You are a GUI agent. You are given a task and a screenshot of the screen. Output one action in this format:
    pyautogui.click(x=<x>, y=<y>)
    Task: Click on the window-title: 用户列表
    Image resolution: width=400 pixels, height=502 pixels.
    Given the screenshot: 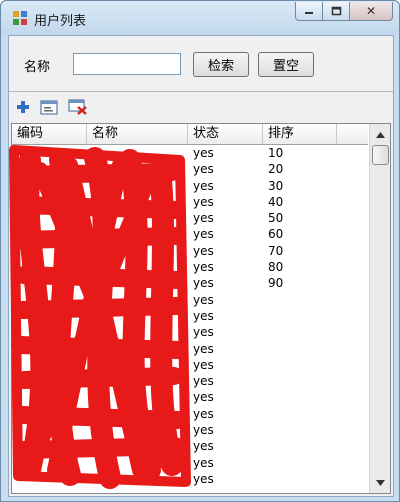 What is the action you would take?
    pyautogui.click(x=60, y=21)
    